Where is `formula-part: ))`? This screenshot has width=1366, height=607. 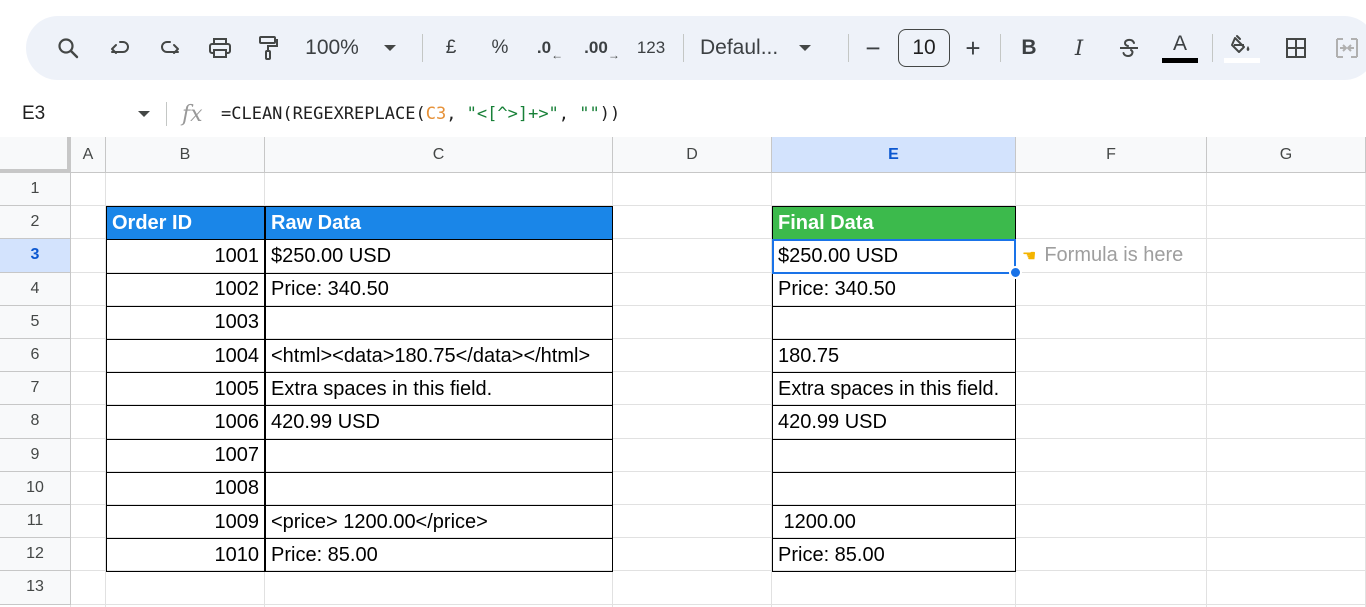
formula-part: )) is located at coordinates (610, 114).